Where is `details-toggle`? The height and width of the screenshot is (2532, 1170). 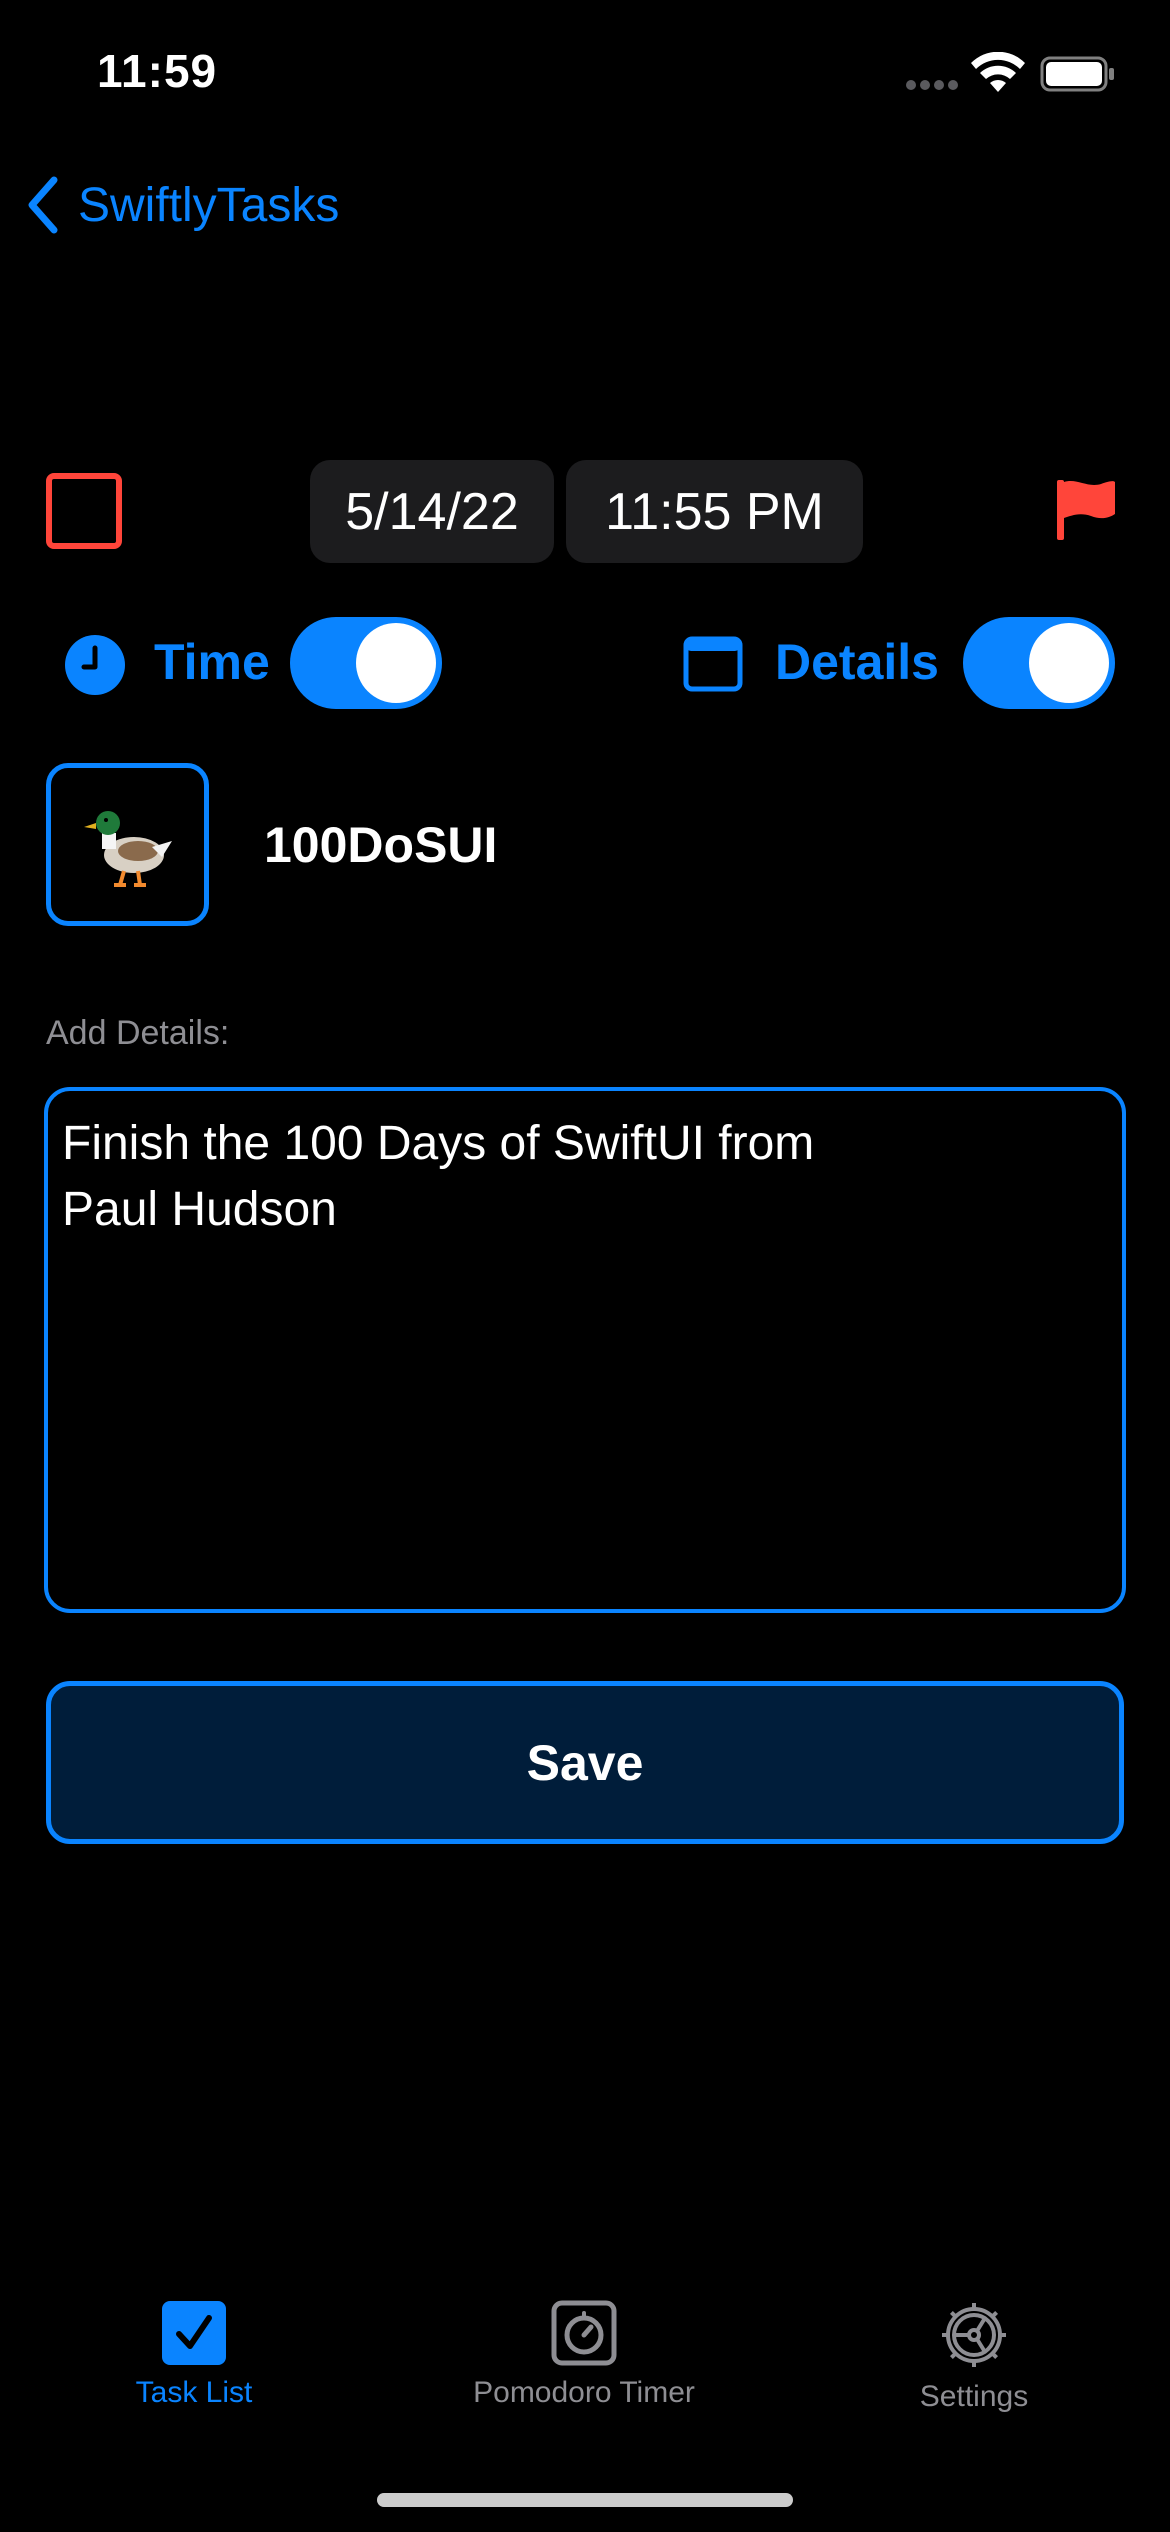 details-toggle is located at coordinates (1039, 663).